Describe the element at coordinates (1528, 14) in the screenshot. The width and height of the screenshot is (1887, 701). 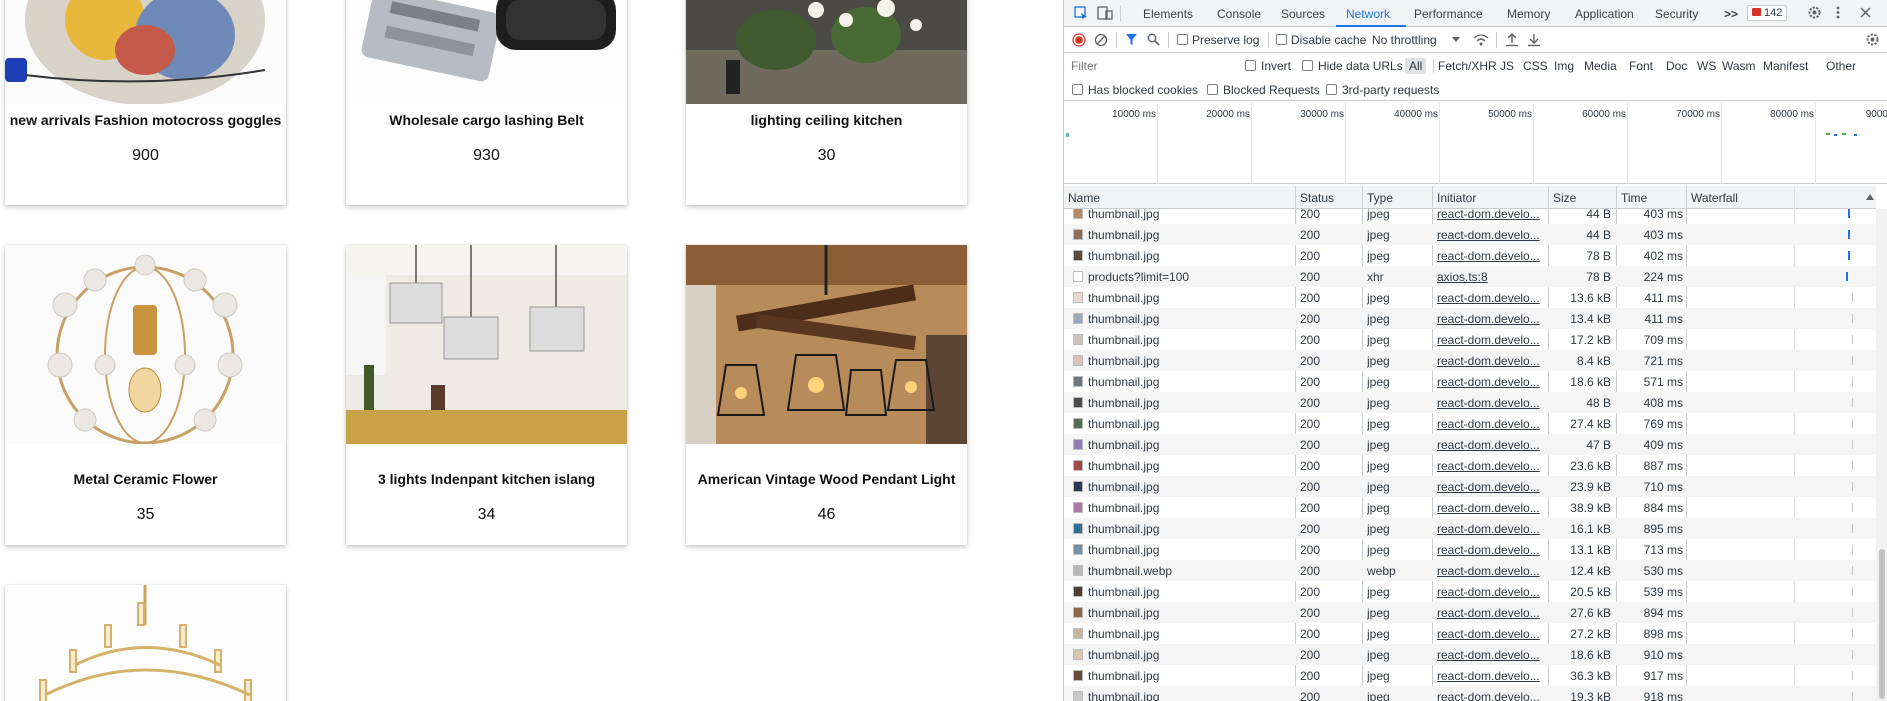
I see `tab-memory: Memory` at that location.